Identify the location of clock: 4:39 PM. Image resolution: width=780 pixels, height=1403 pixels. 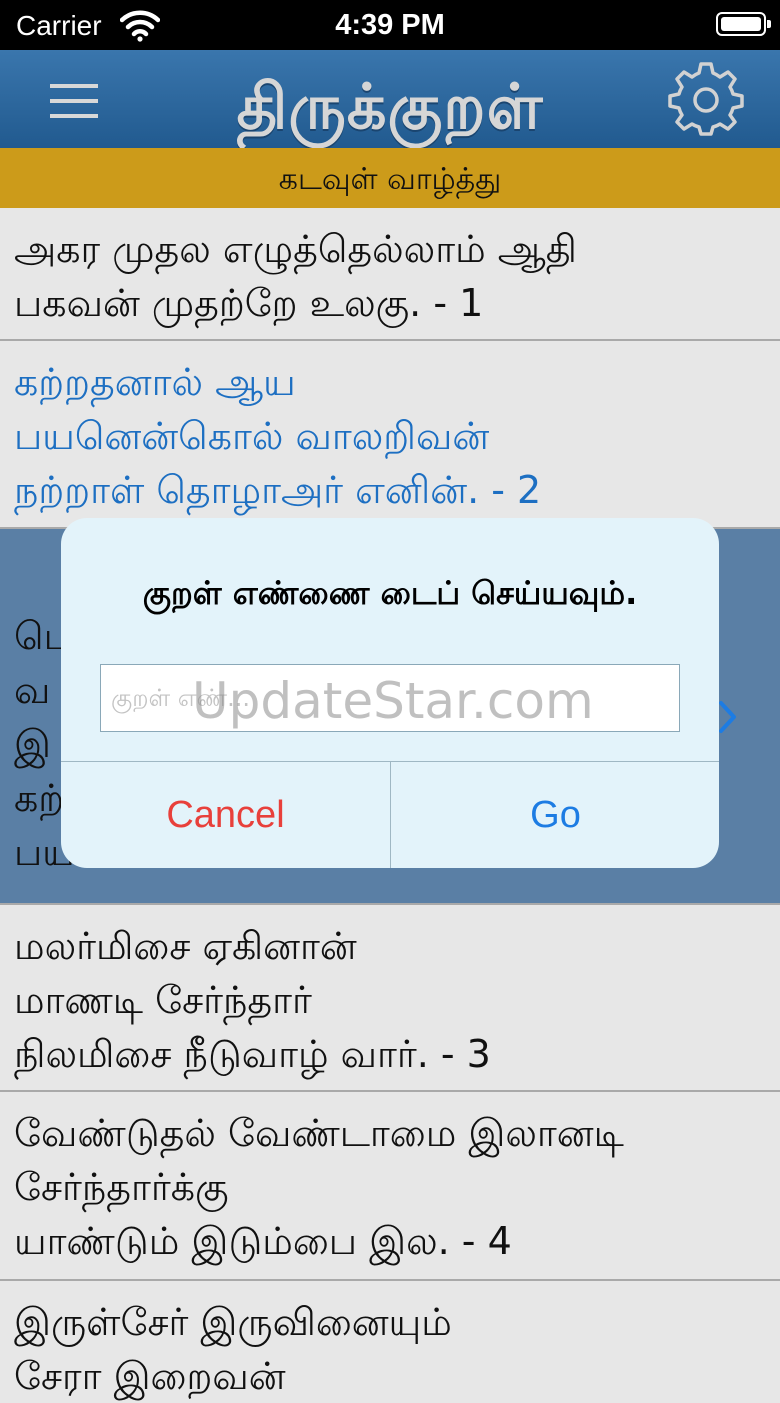
(390, 25).